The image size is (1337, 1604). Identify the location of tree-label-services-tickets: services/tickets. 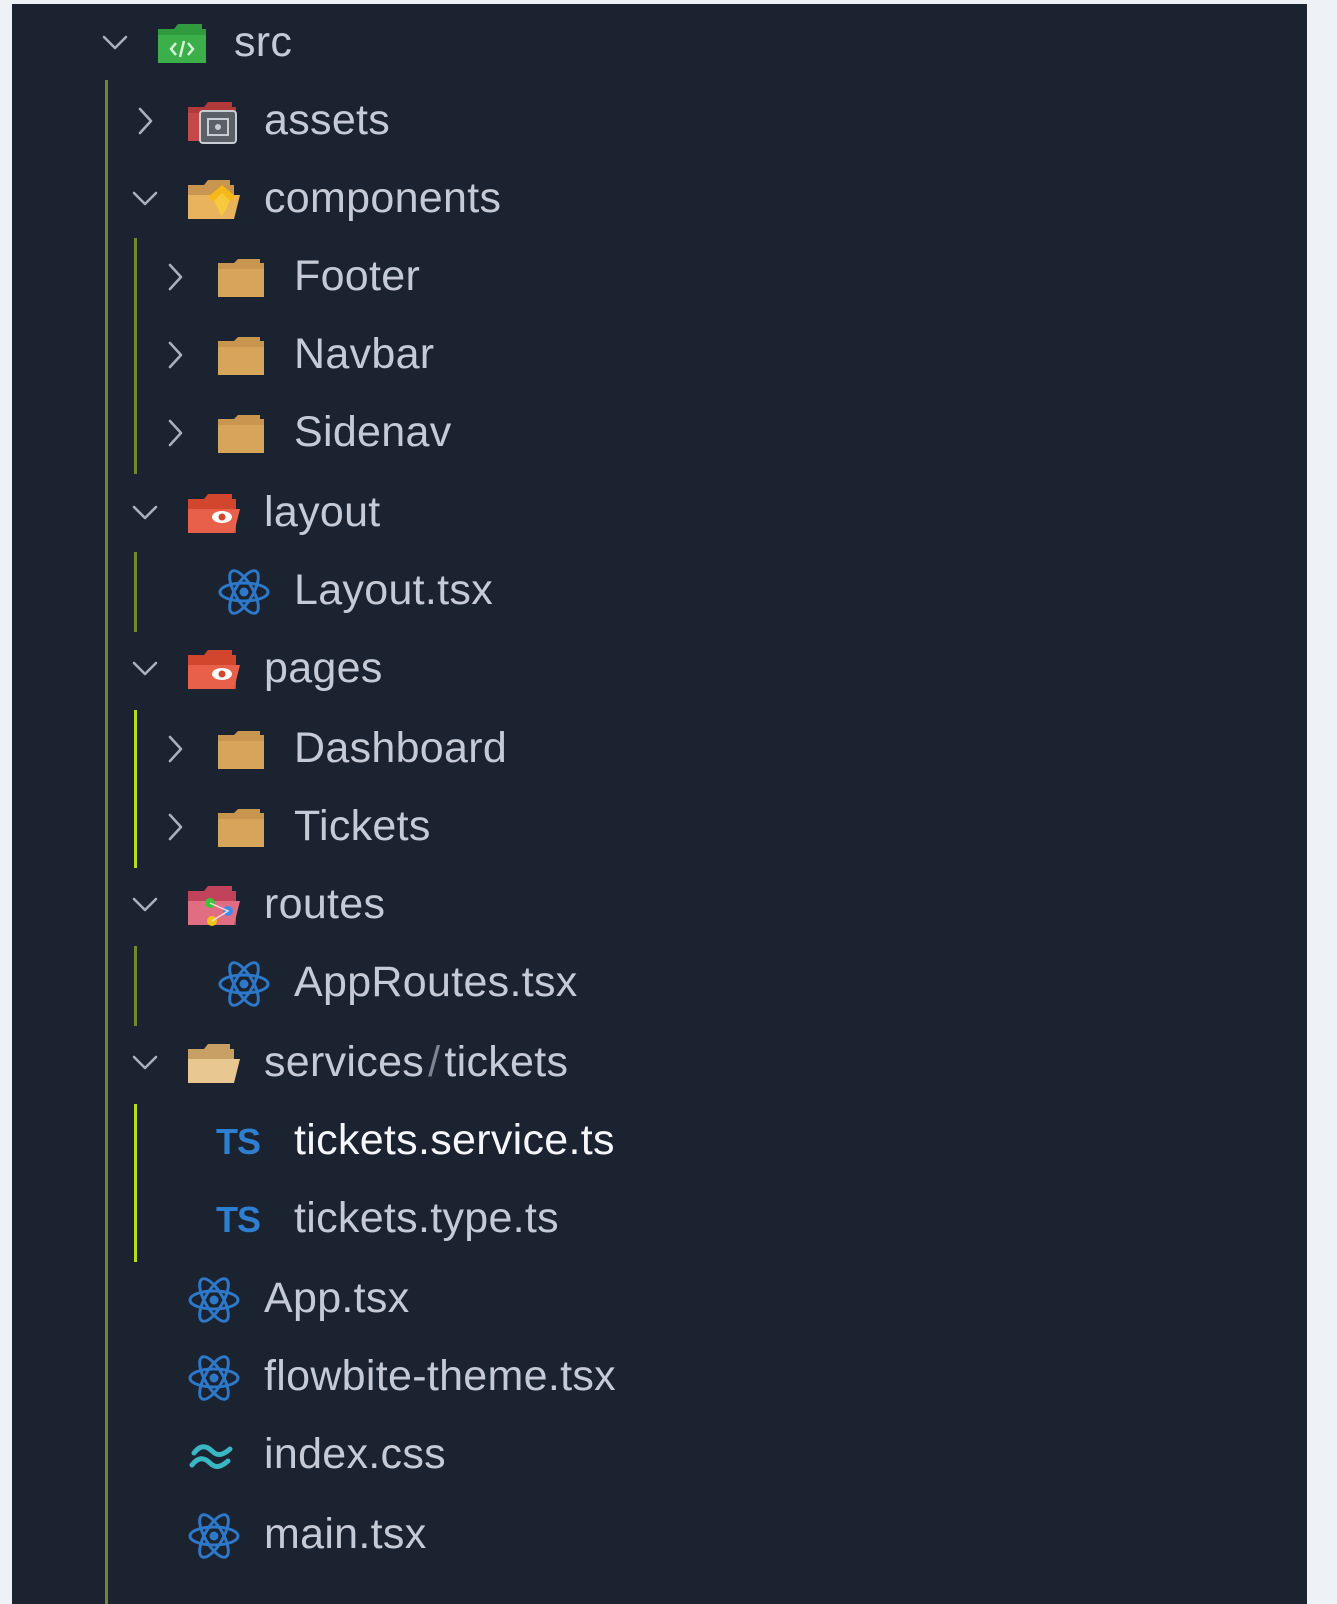
(416, 1062).